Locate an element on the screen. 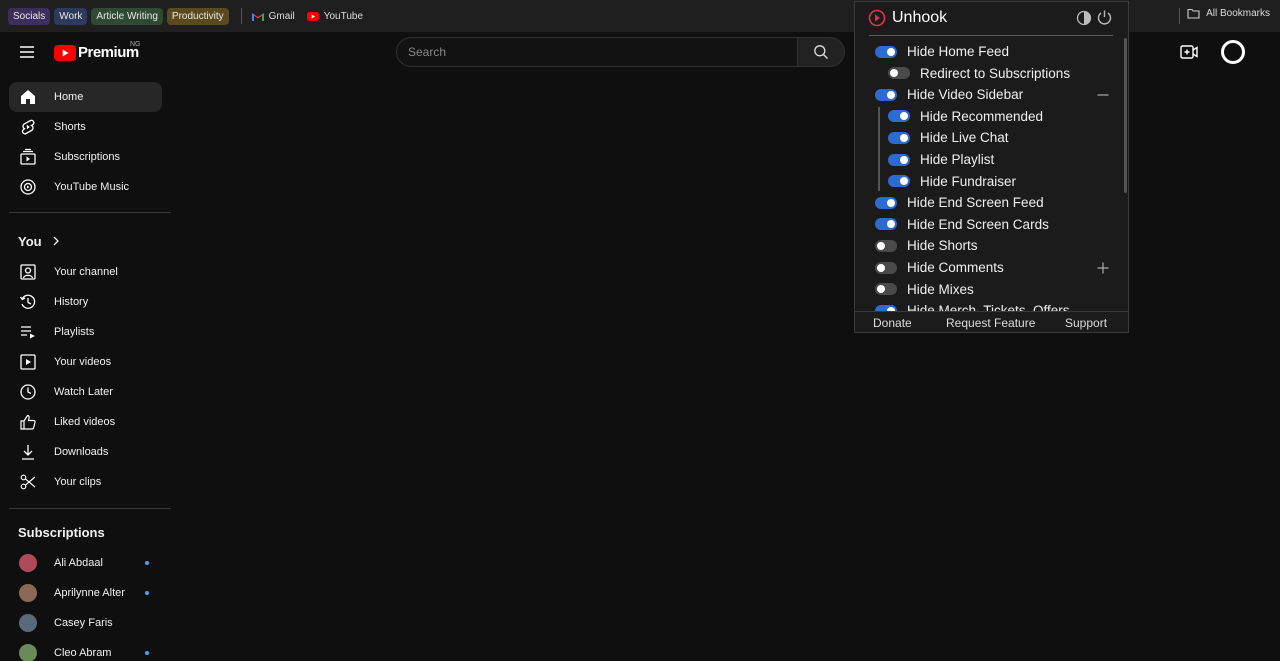 Image resolution: width=1280 pixels, height=661 pixels. option-hide-video-sidebar: Hide Video Sidebar is located at coordinates (949, 94).